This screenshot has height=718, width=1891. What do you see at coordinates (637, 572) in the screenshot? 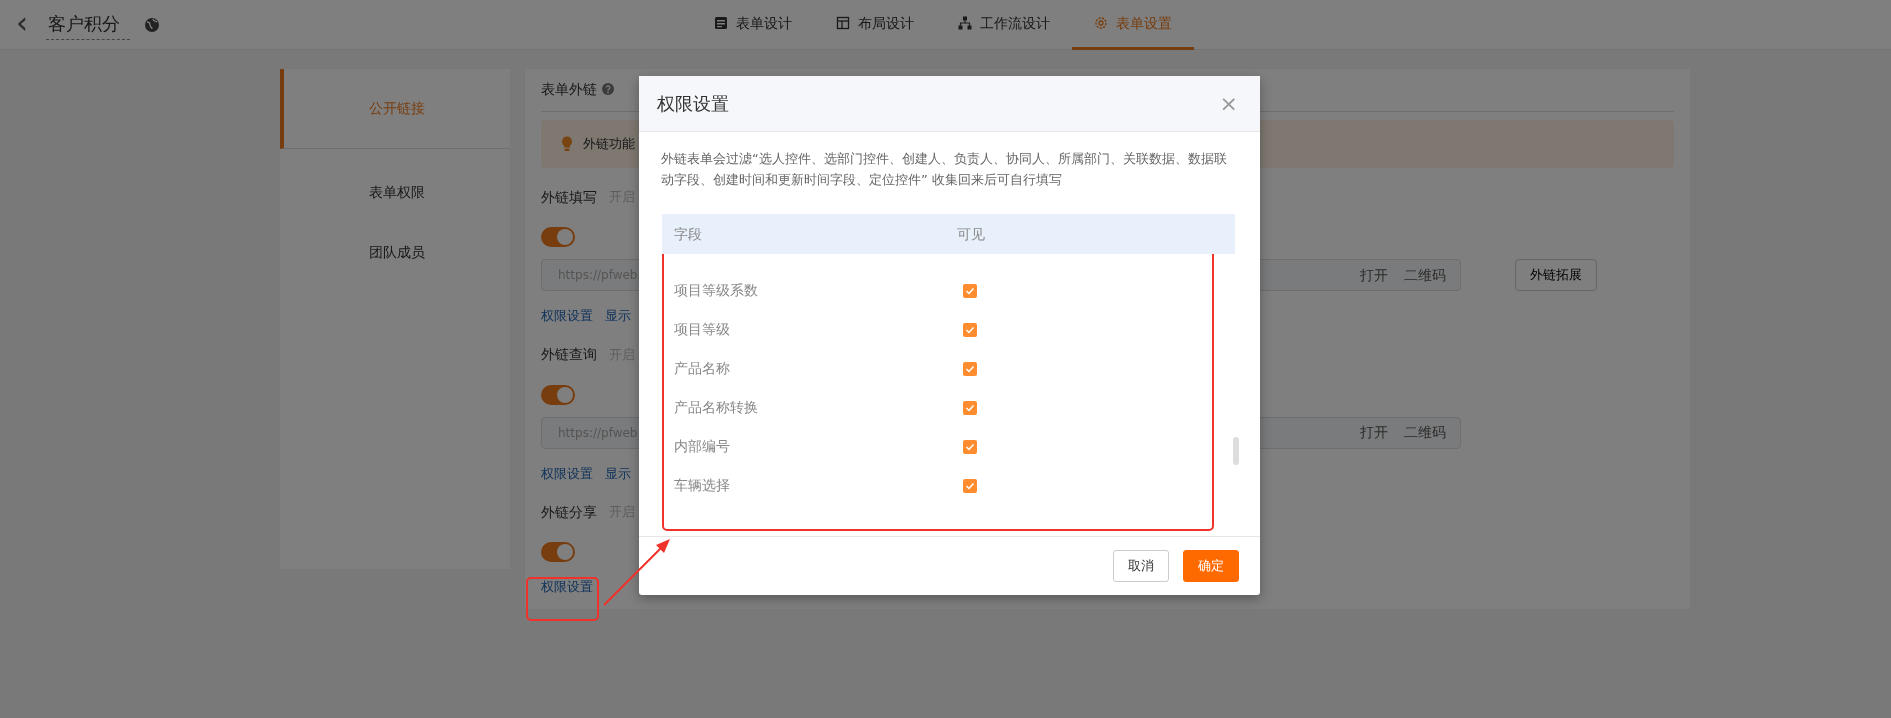
I see `annotation-arrow` at bounding box center [637, 572].